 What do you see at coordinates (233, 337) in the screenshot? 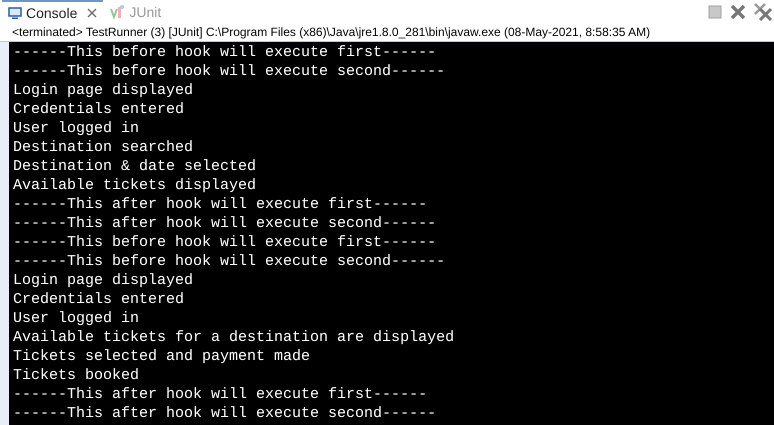
I see `console-line: Available tickets for a destination are displayed` at bounding box center [233, 337].